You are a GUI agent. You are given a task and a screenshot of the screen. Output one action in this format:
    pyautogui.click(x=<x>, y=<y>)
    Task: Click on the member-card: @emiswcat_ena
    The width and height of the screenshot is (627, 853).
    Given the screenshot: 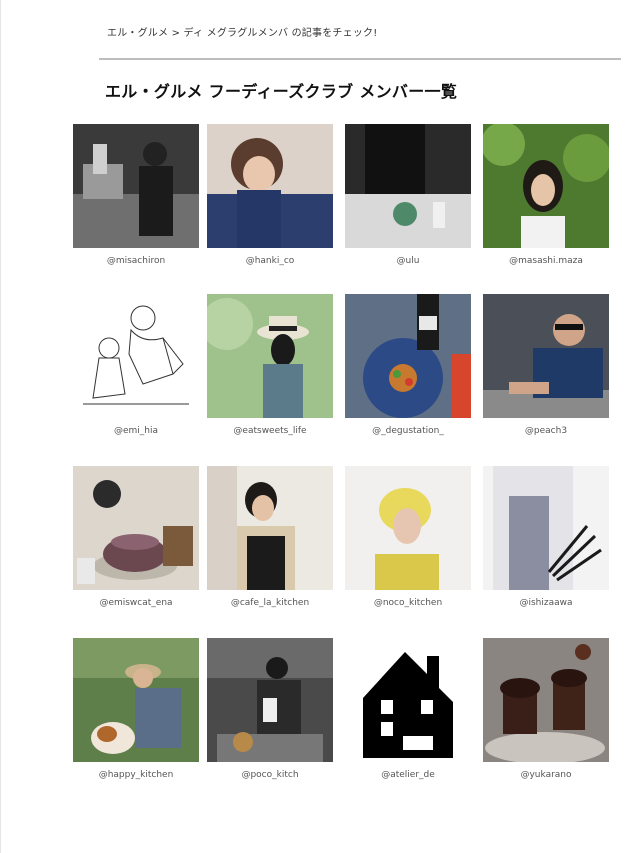 What is the action you would take?
    pyautogui.click(x=137, y=537)
    